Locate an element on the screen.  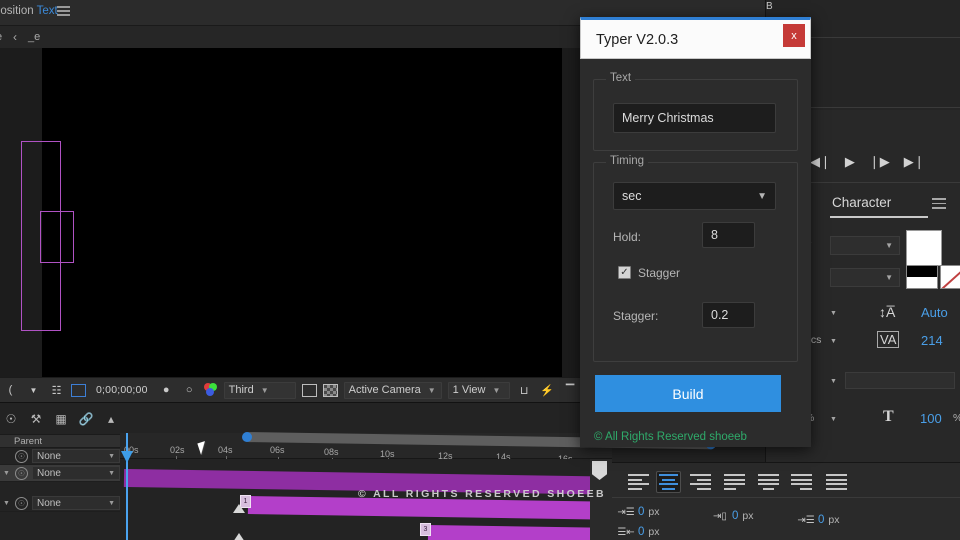
magnification-icon: ( is located at coordinates (10, 390).